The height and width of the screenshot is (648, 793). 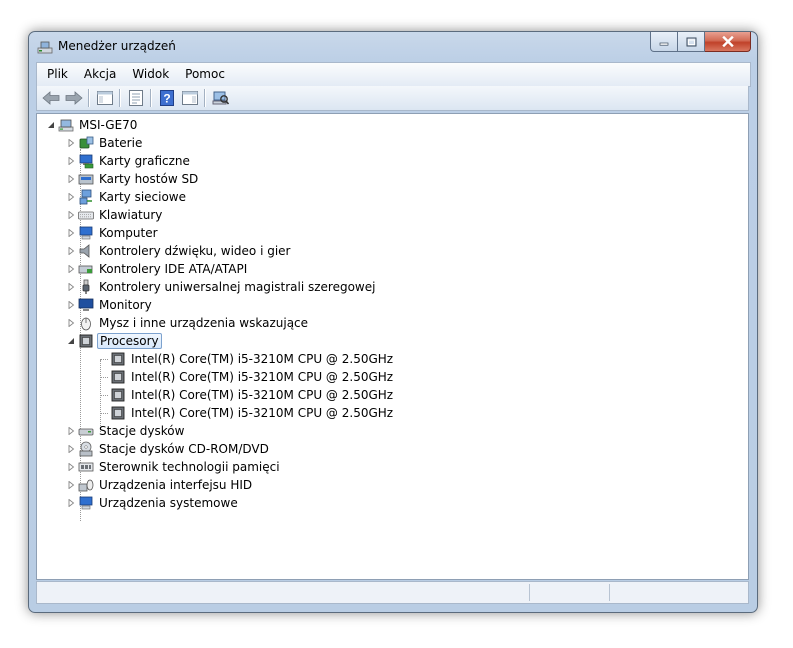 I want to click on tree-category: Urządzenia interfejsu HID, so click(x=160, y=485).